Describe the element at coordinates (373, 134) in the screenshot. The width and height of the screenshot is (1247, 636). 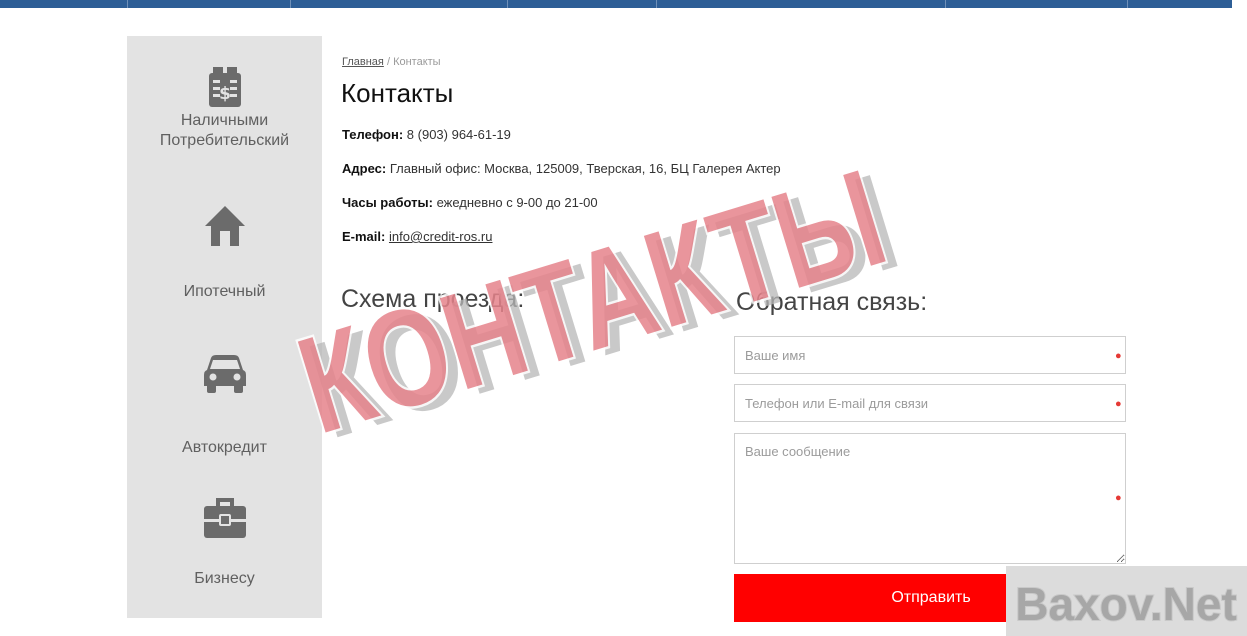
I see `phone-label: Телефон:` at that location.